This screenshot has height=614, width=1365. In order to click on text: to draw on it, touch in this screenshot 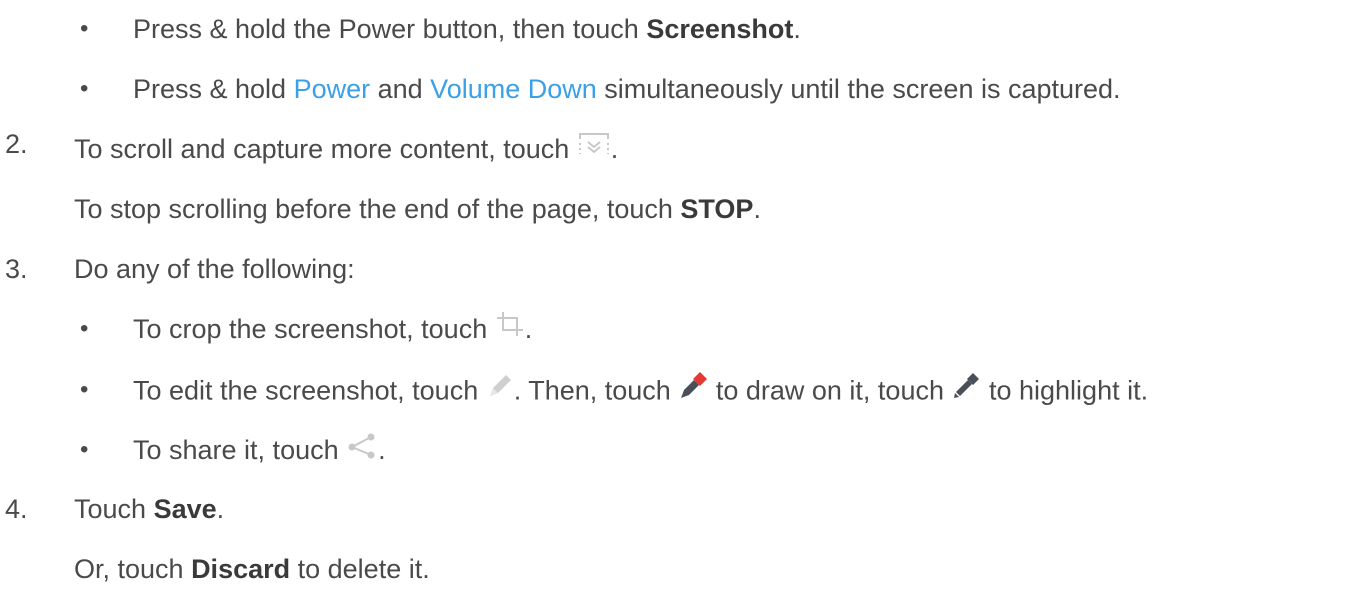, I will do `click(830, 390)`.